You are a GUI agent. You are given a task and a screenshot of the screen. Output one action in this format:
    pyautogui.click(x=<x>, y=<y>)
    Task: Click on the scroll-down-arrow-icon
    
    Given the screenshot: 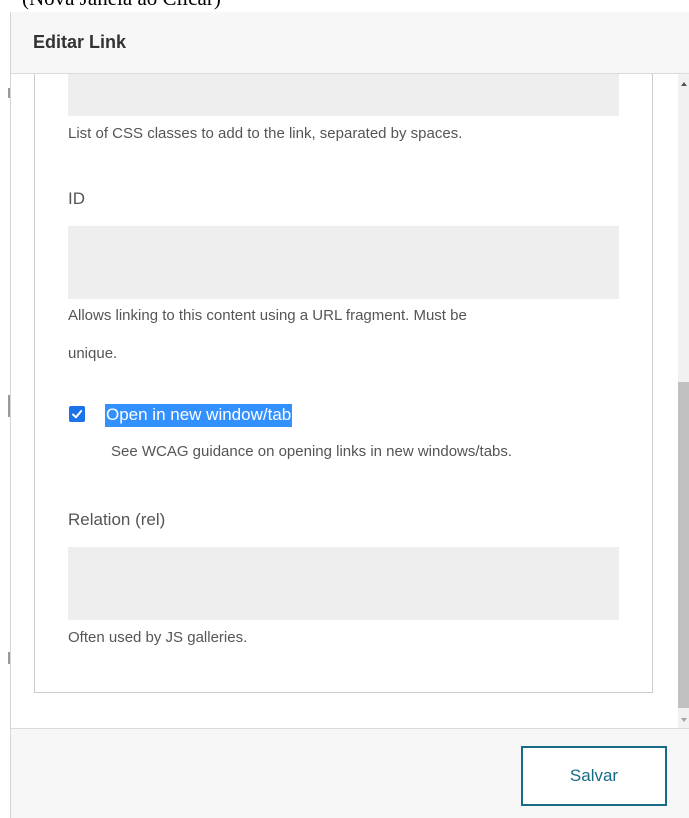 What is the action you would take?
    pyautogui.click(x=684, y=720)
    